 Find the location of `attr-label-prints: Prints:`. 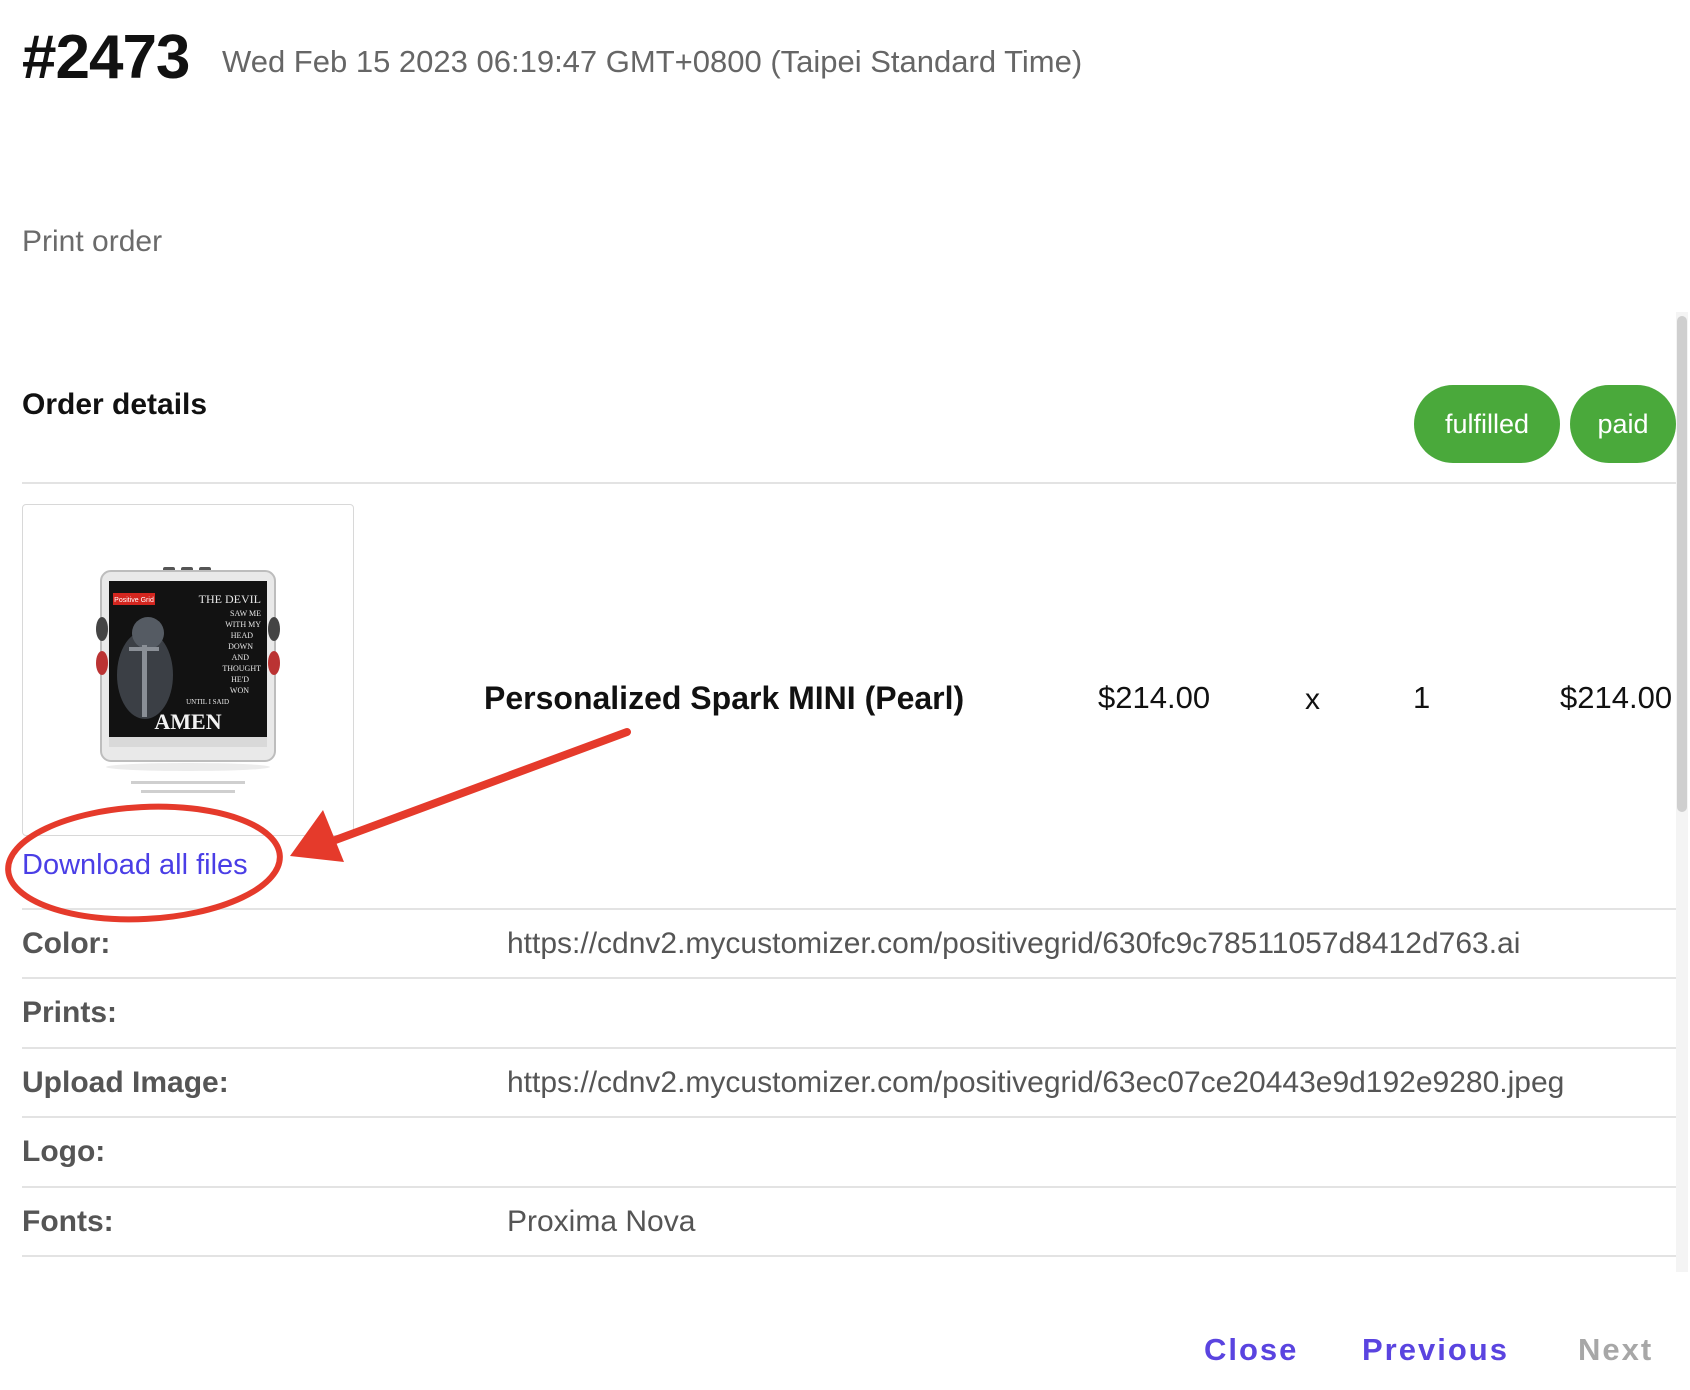

attr-label-prints: Prints: is located at coordinates (70, 1012).